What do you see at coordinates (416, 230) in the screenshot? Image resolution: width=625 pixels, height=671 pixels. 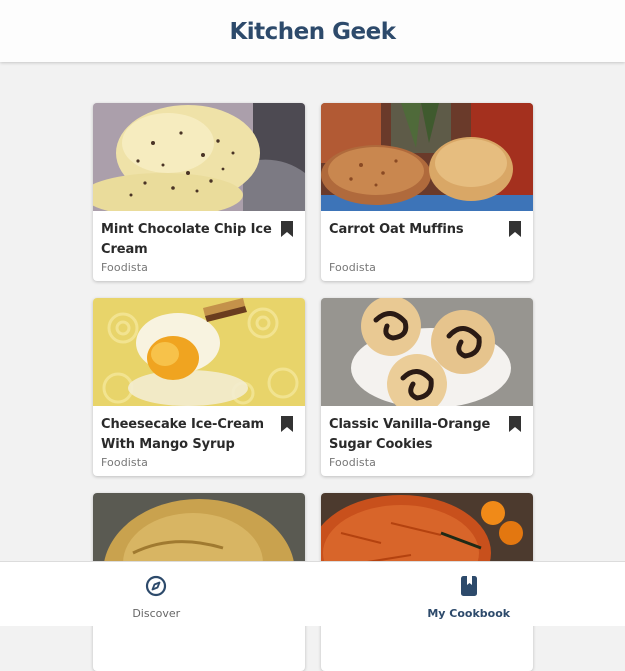 I see `recipe-title: Carrot Oat Muffins` at bounding box center [416, 230].